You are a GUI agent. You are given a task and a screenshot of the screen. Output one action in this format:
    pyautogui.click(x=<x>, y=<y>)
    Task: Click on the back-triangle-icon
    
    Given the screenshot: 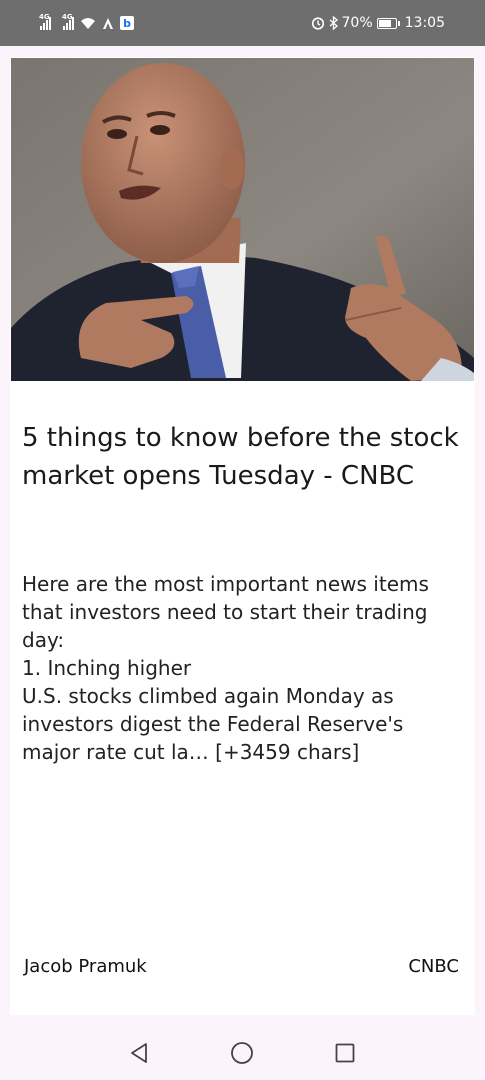 What is the action you would take?
    pyautogui.click(x=139, y=1053)
    